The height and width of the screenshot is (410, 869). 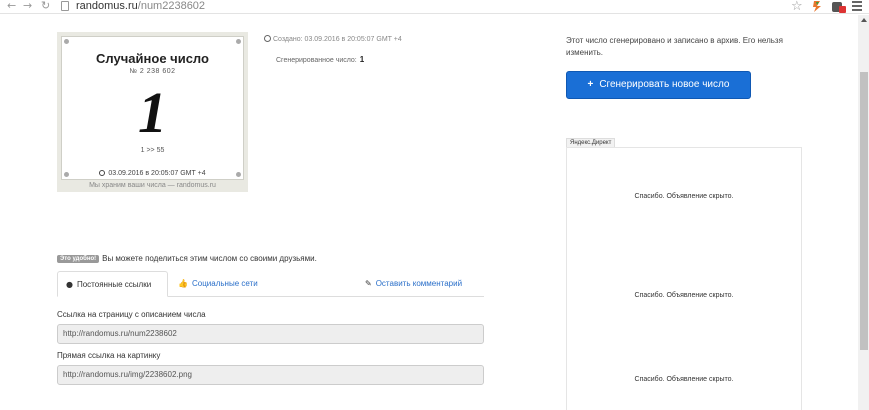 What do you see at coordinates (78, 259) in the screenshot?
I see `convenience-badge: Это удобно!` at bounding box center [78, 259].